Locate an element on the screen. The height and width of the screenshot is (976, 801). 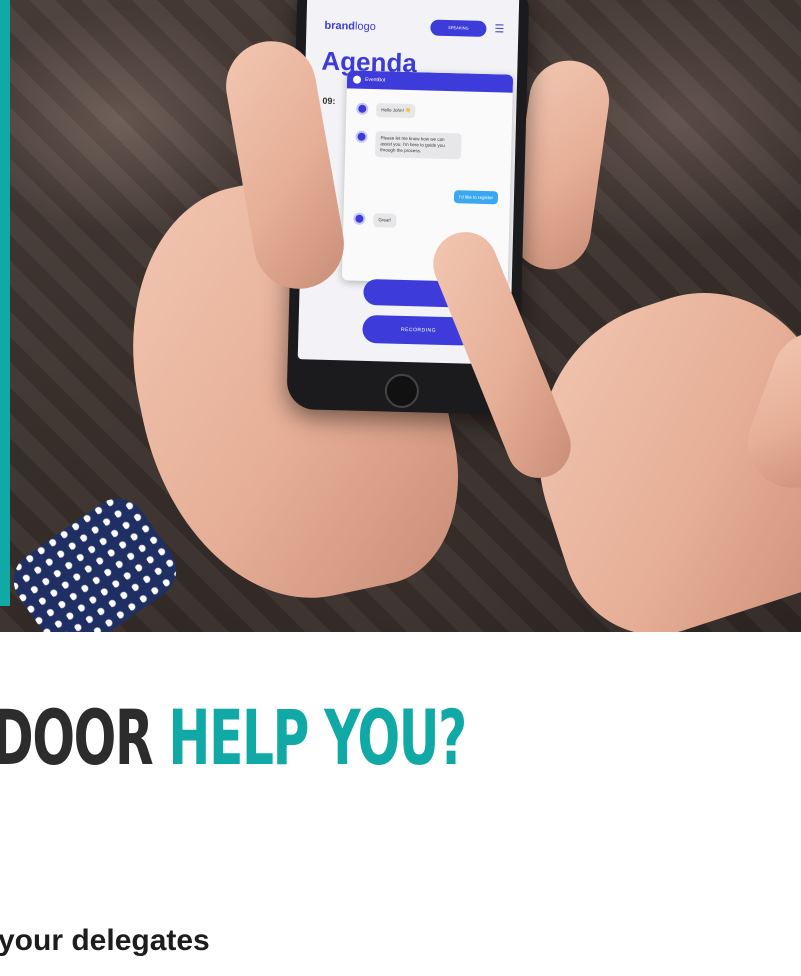
wristband is located at coordinates (95, 559).